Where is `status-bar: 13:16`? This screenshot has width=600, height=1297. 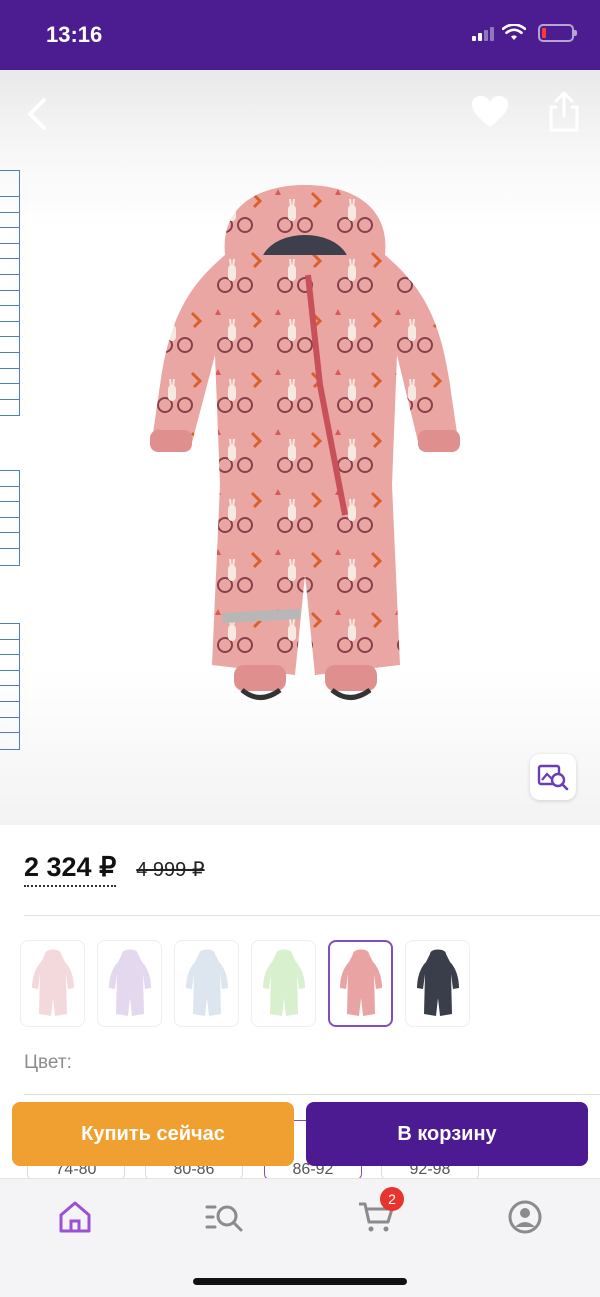
status-bar: 13:16 is located at coordinates (300, 35).